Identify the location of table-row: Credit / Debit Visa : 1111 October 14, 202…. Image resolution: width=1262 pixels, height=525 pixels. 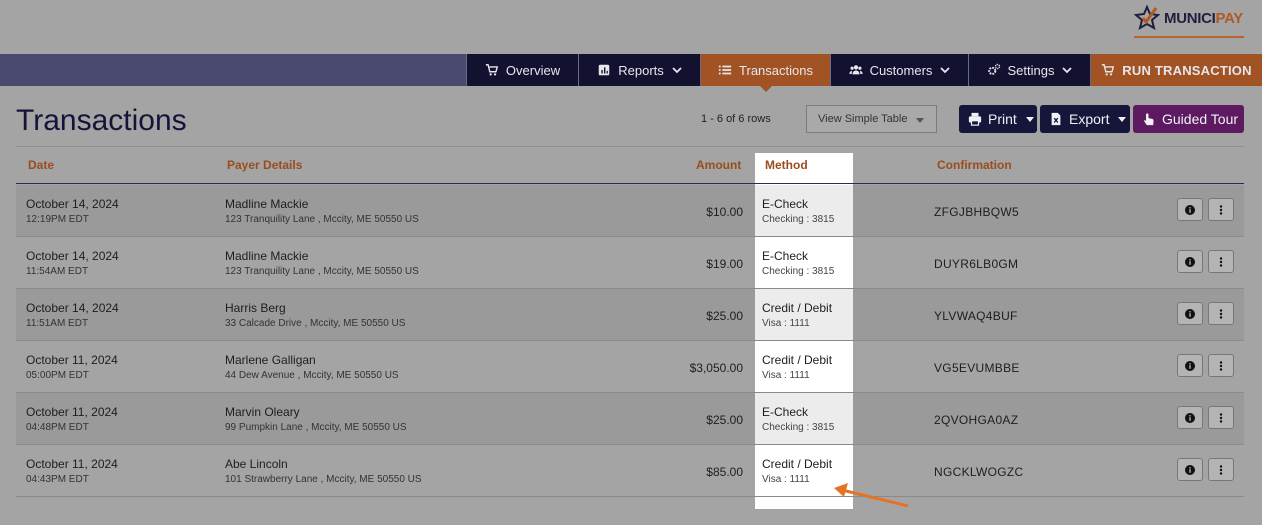
(630, 315).